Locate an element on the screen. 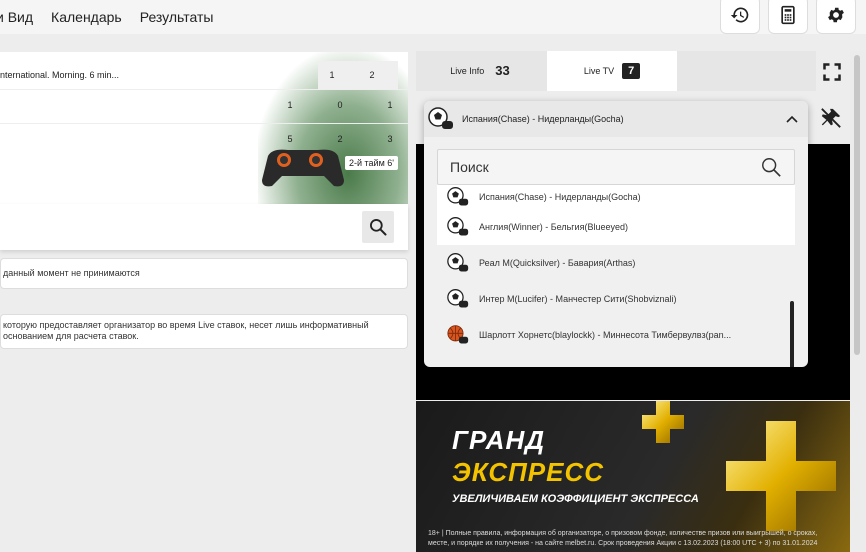 This screenshot has height=552, width=866. notice-text: данный момент не принимаются is located at coordinates (71, 273).